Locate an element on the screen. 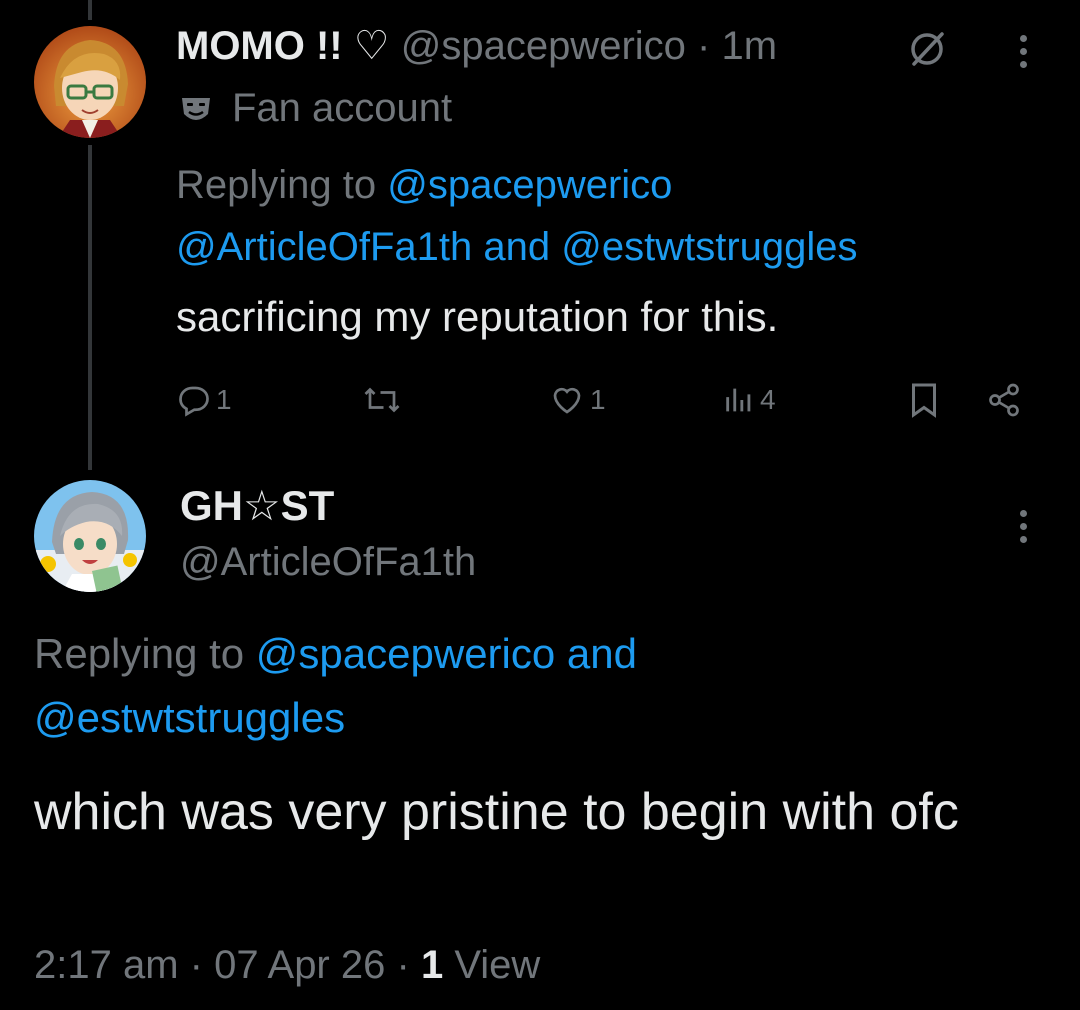 Image resolution: width=1080 pixels, height=1010 pixels. main-more-icon is located at coordinates (1023, 529).